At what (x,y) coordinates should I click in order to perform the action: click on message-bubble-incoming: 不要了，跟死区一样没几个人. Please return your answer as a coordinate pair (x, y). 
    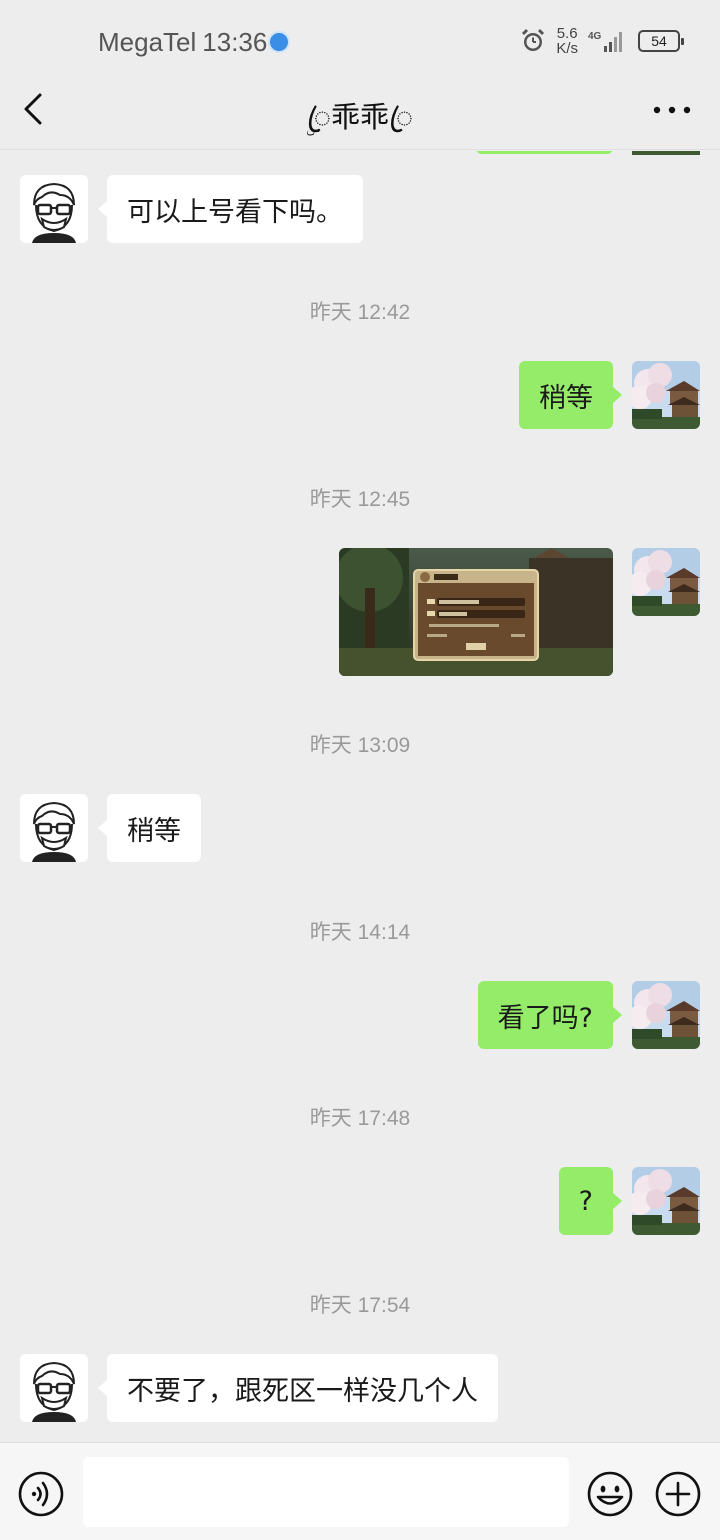
    Looking at the image, I should click on (298, 1388).